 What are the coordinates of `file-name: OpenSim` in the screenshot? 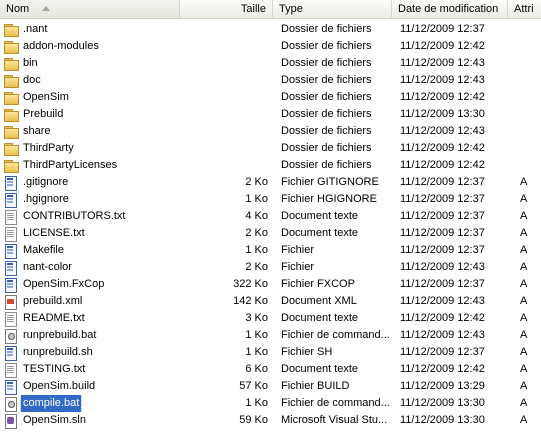 It's located at (46, 97).